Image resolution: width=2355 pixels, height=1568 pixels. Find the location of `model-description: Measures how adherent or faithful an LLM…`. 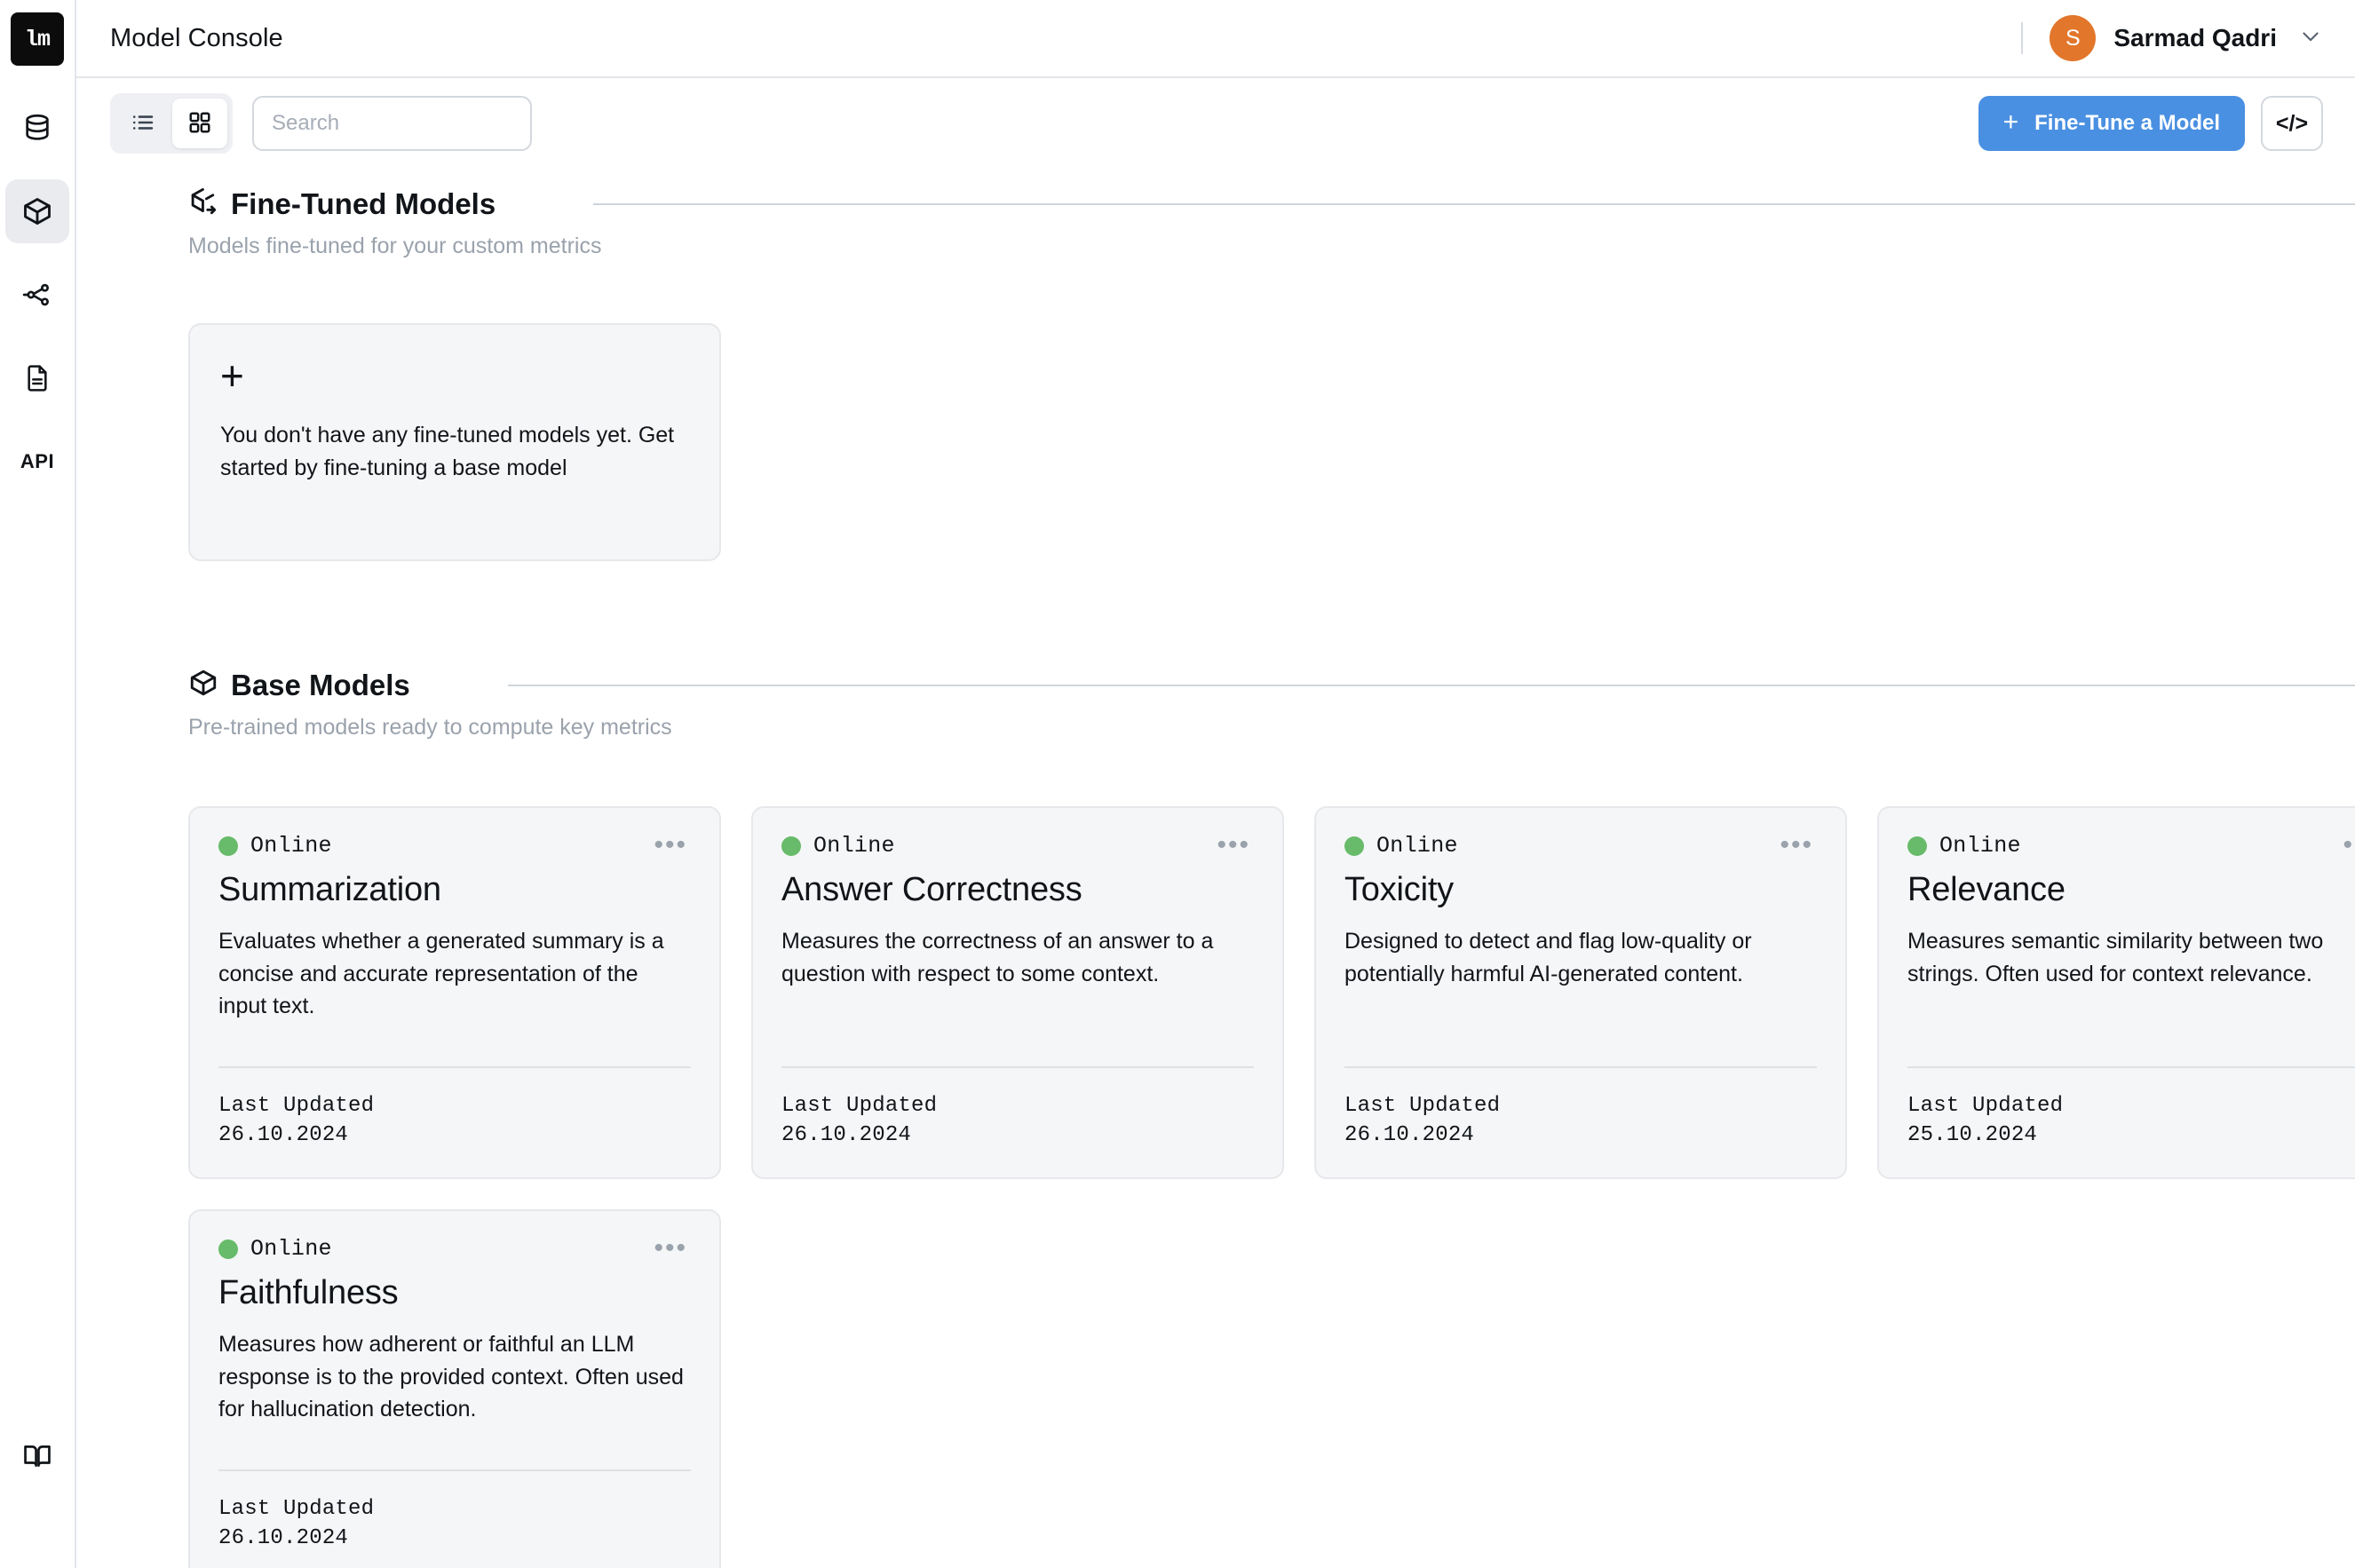

model-description: Measures how adherent or faithful an LLM… is located at coordinates (451, 1376).